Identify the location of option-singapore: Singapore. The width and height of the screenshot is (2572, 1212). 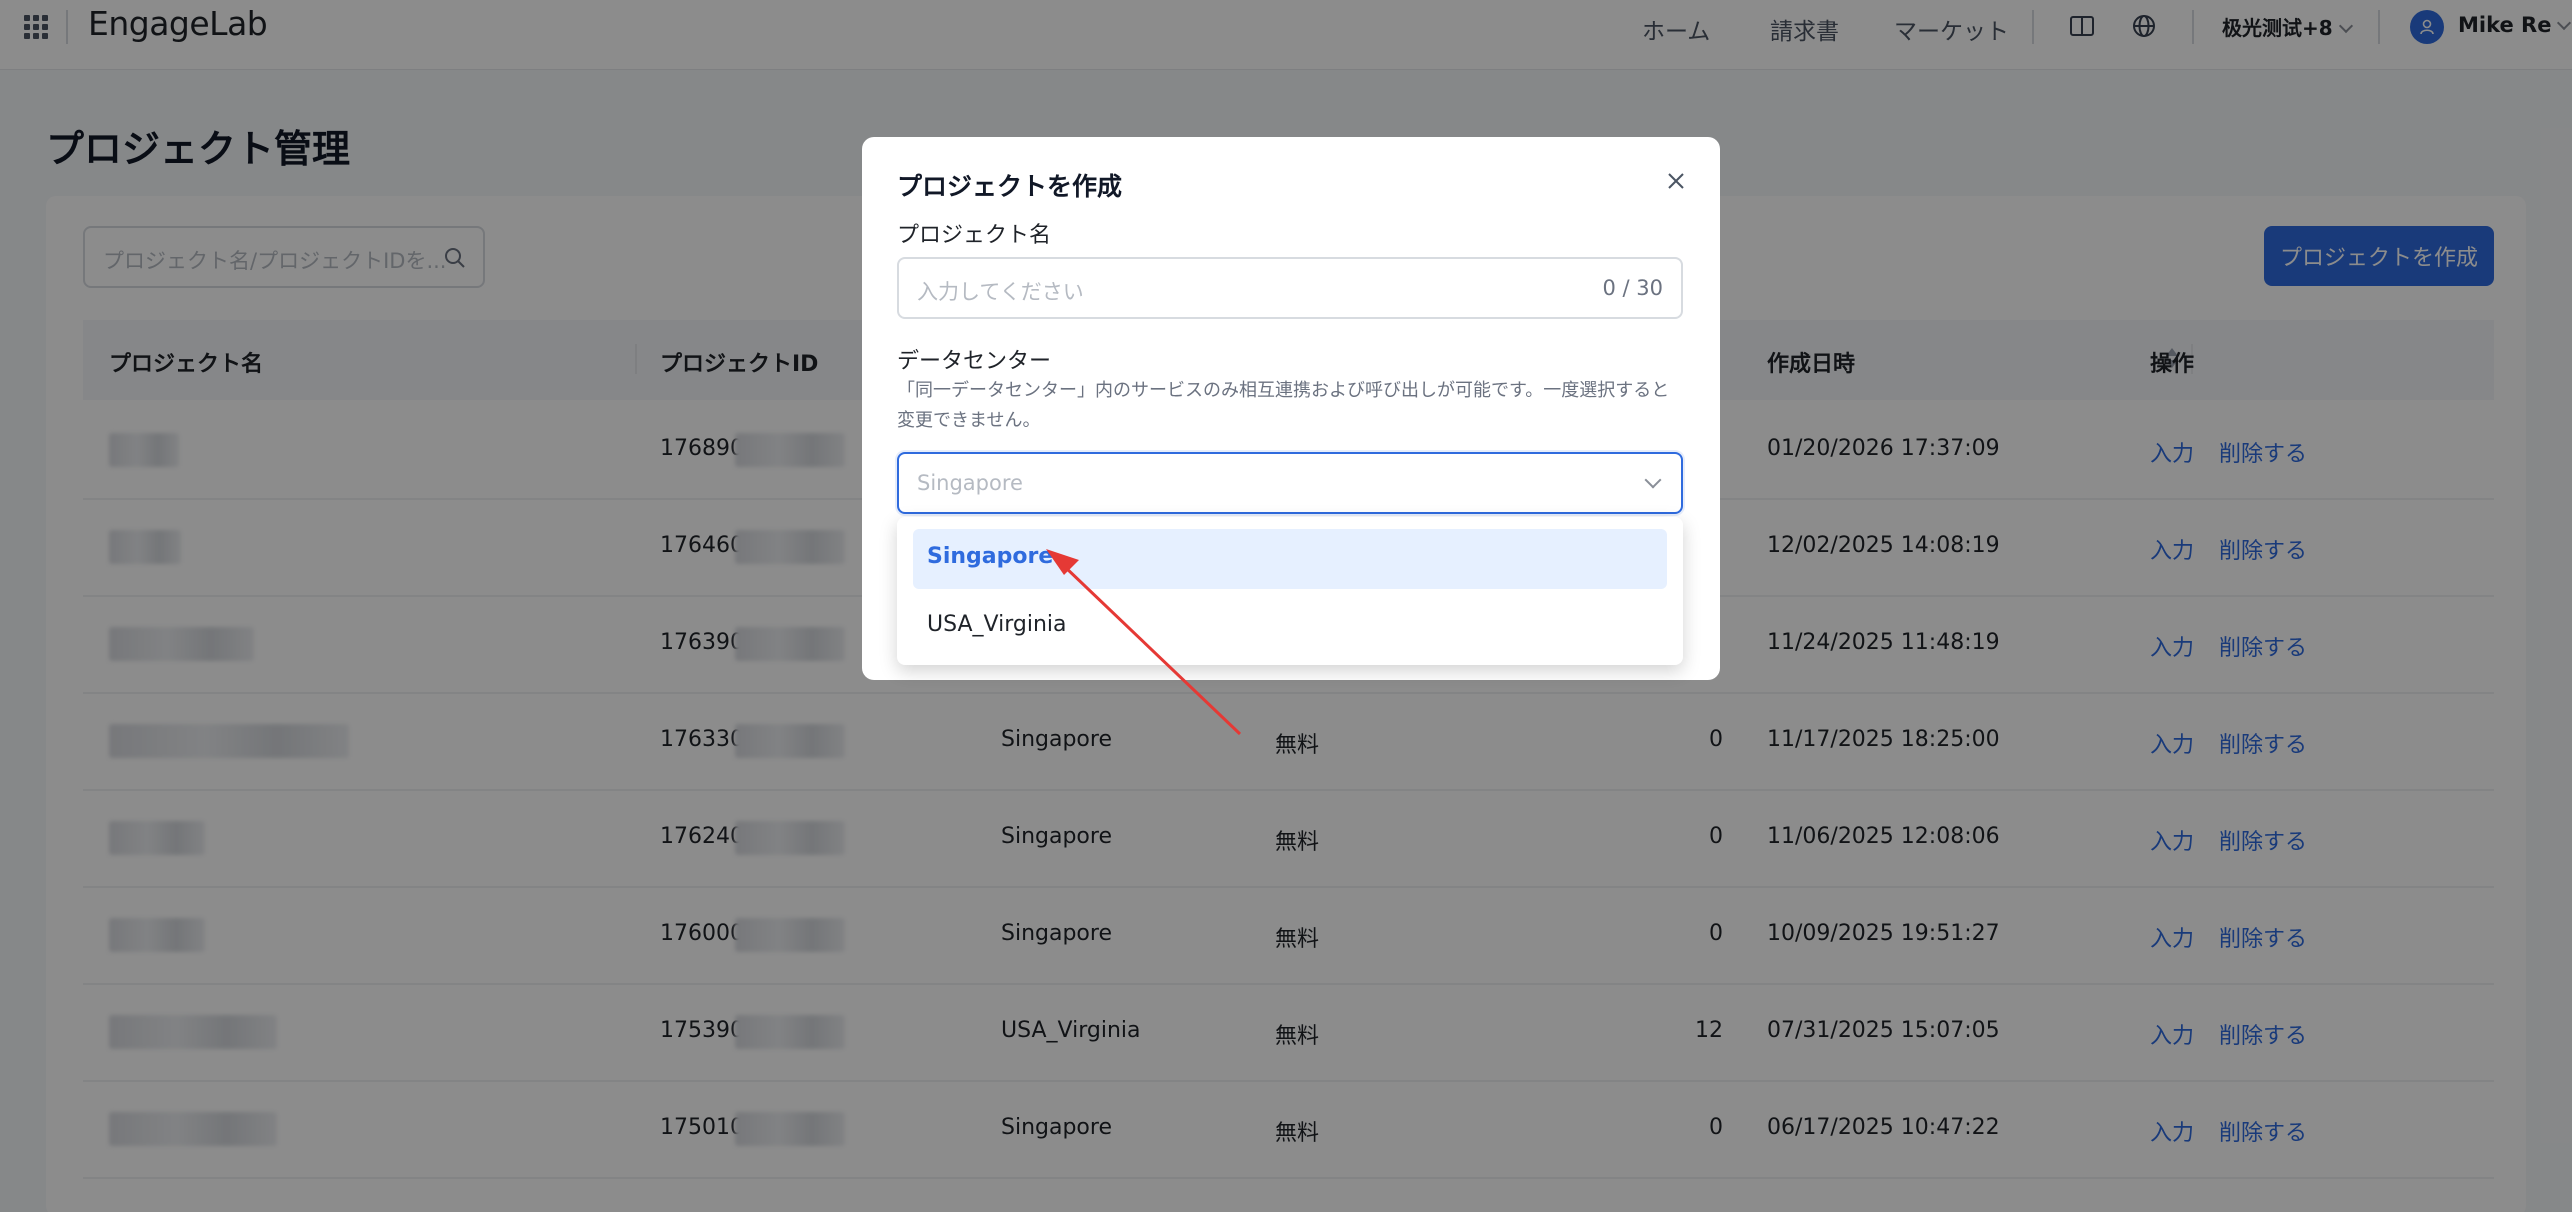
(1290, 559).